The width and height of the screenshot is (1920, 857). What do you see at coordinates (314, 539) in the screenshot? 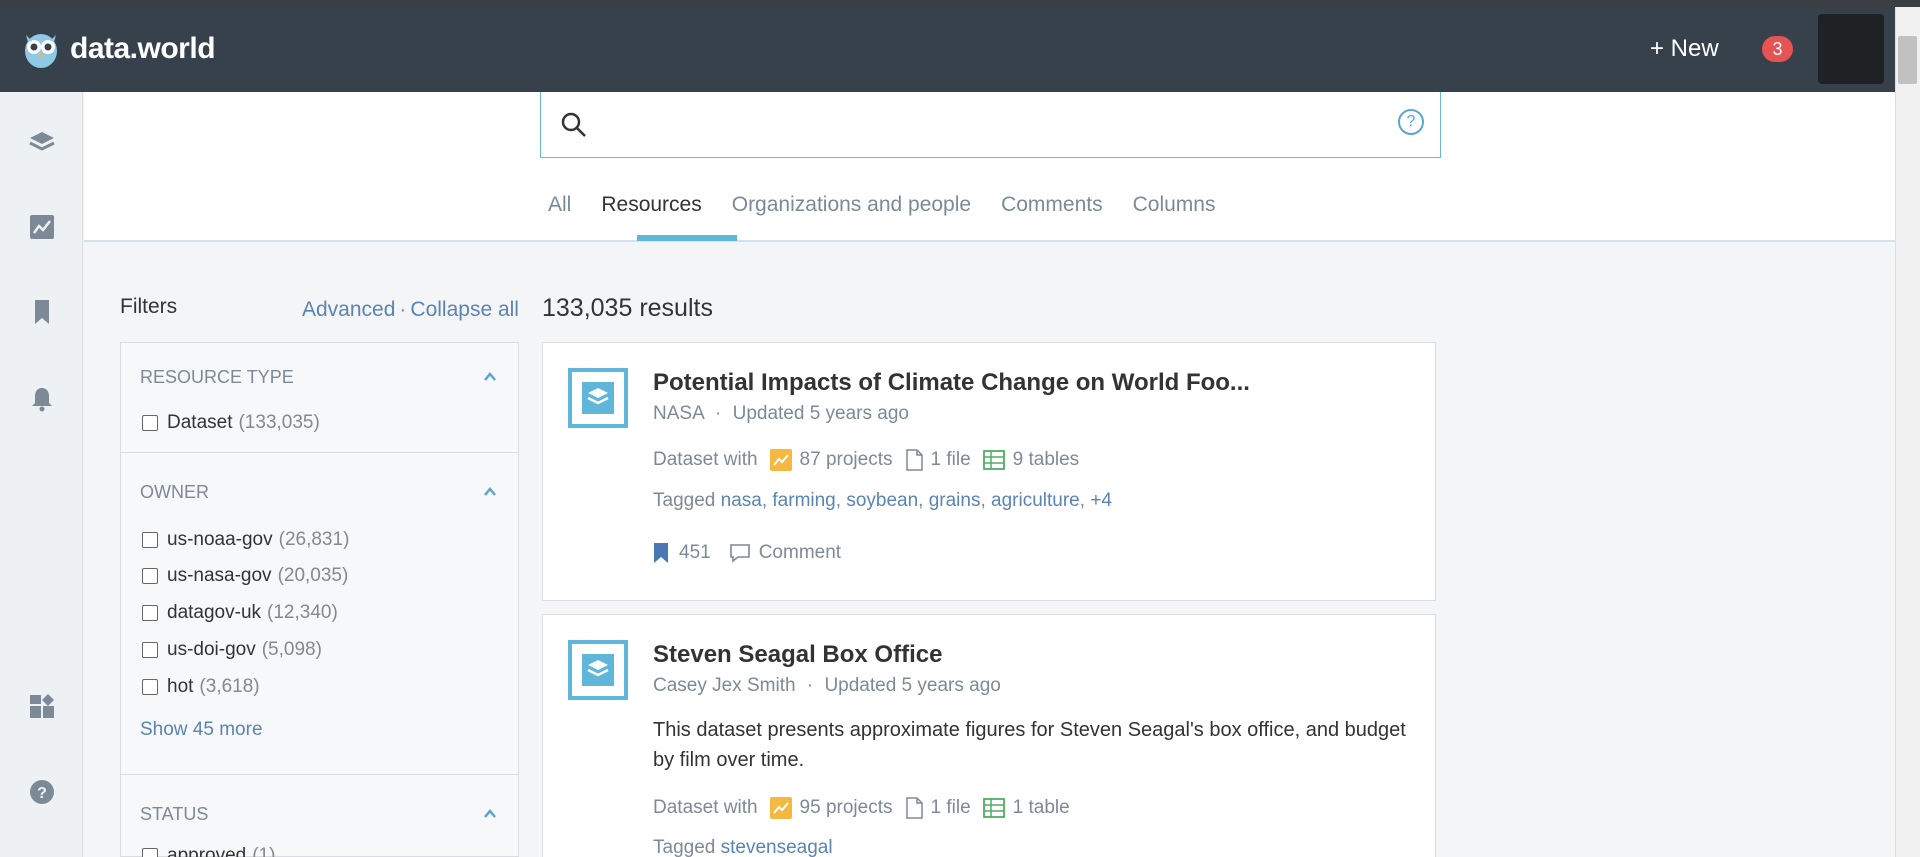
I see `option-count: (26,831)` at bounding box center [314, 539].